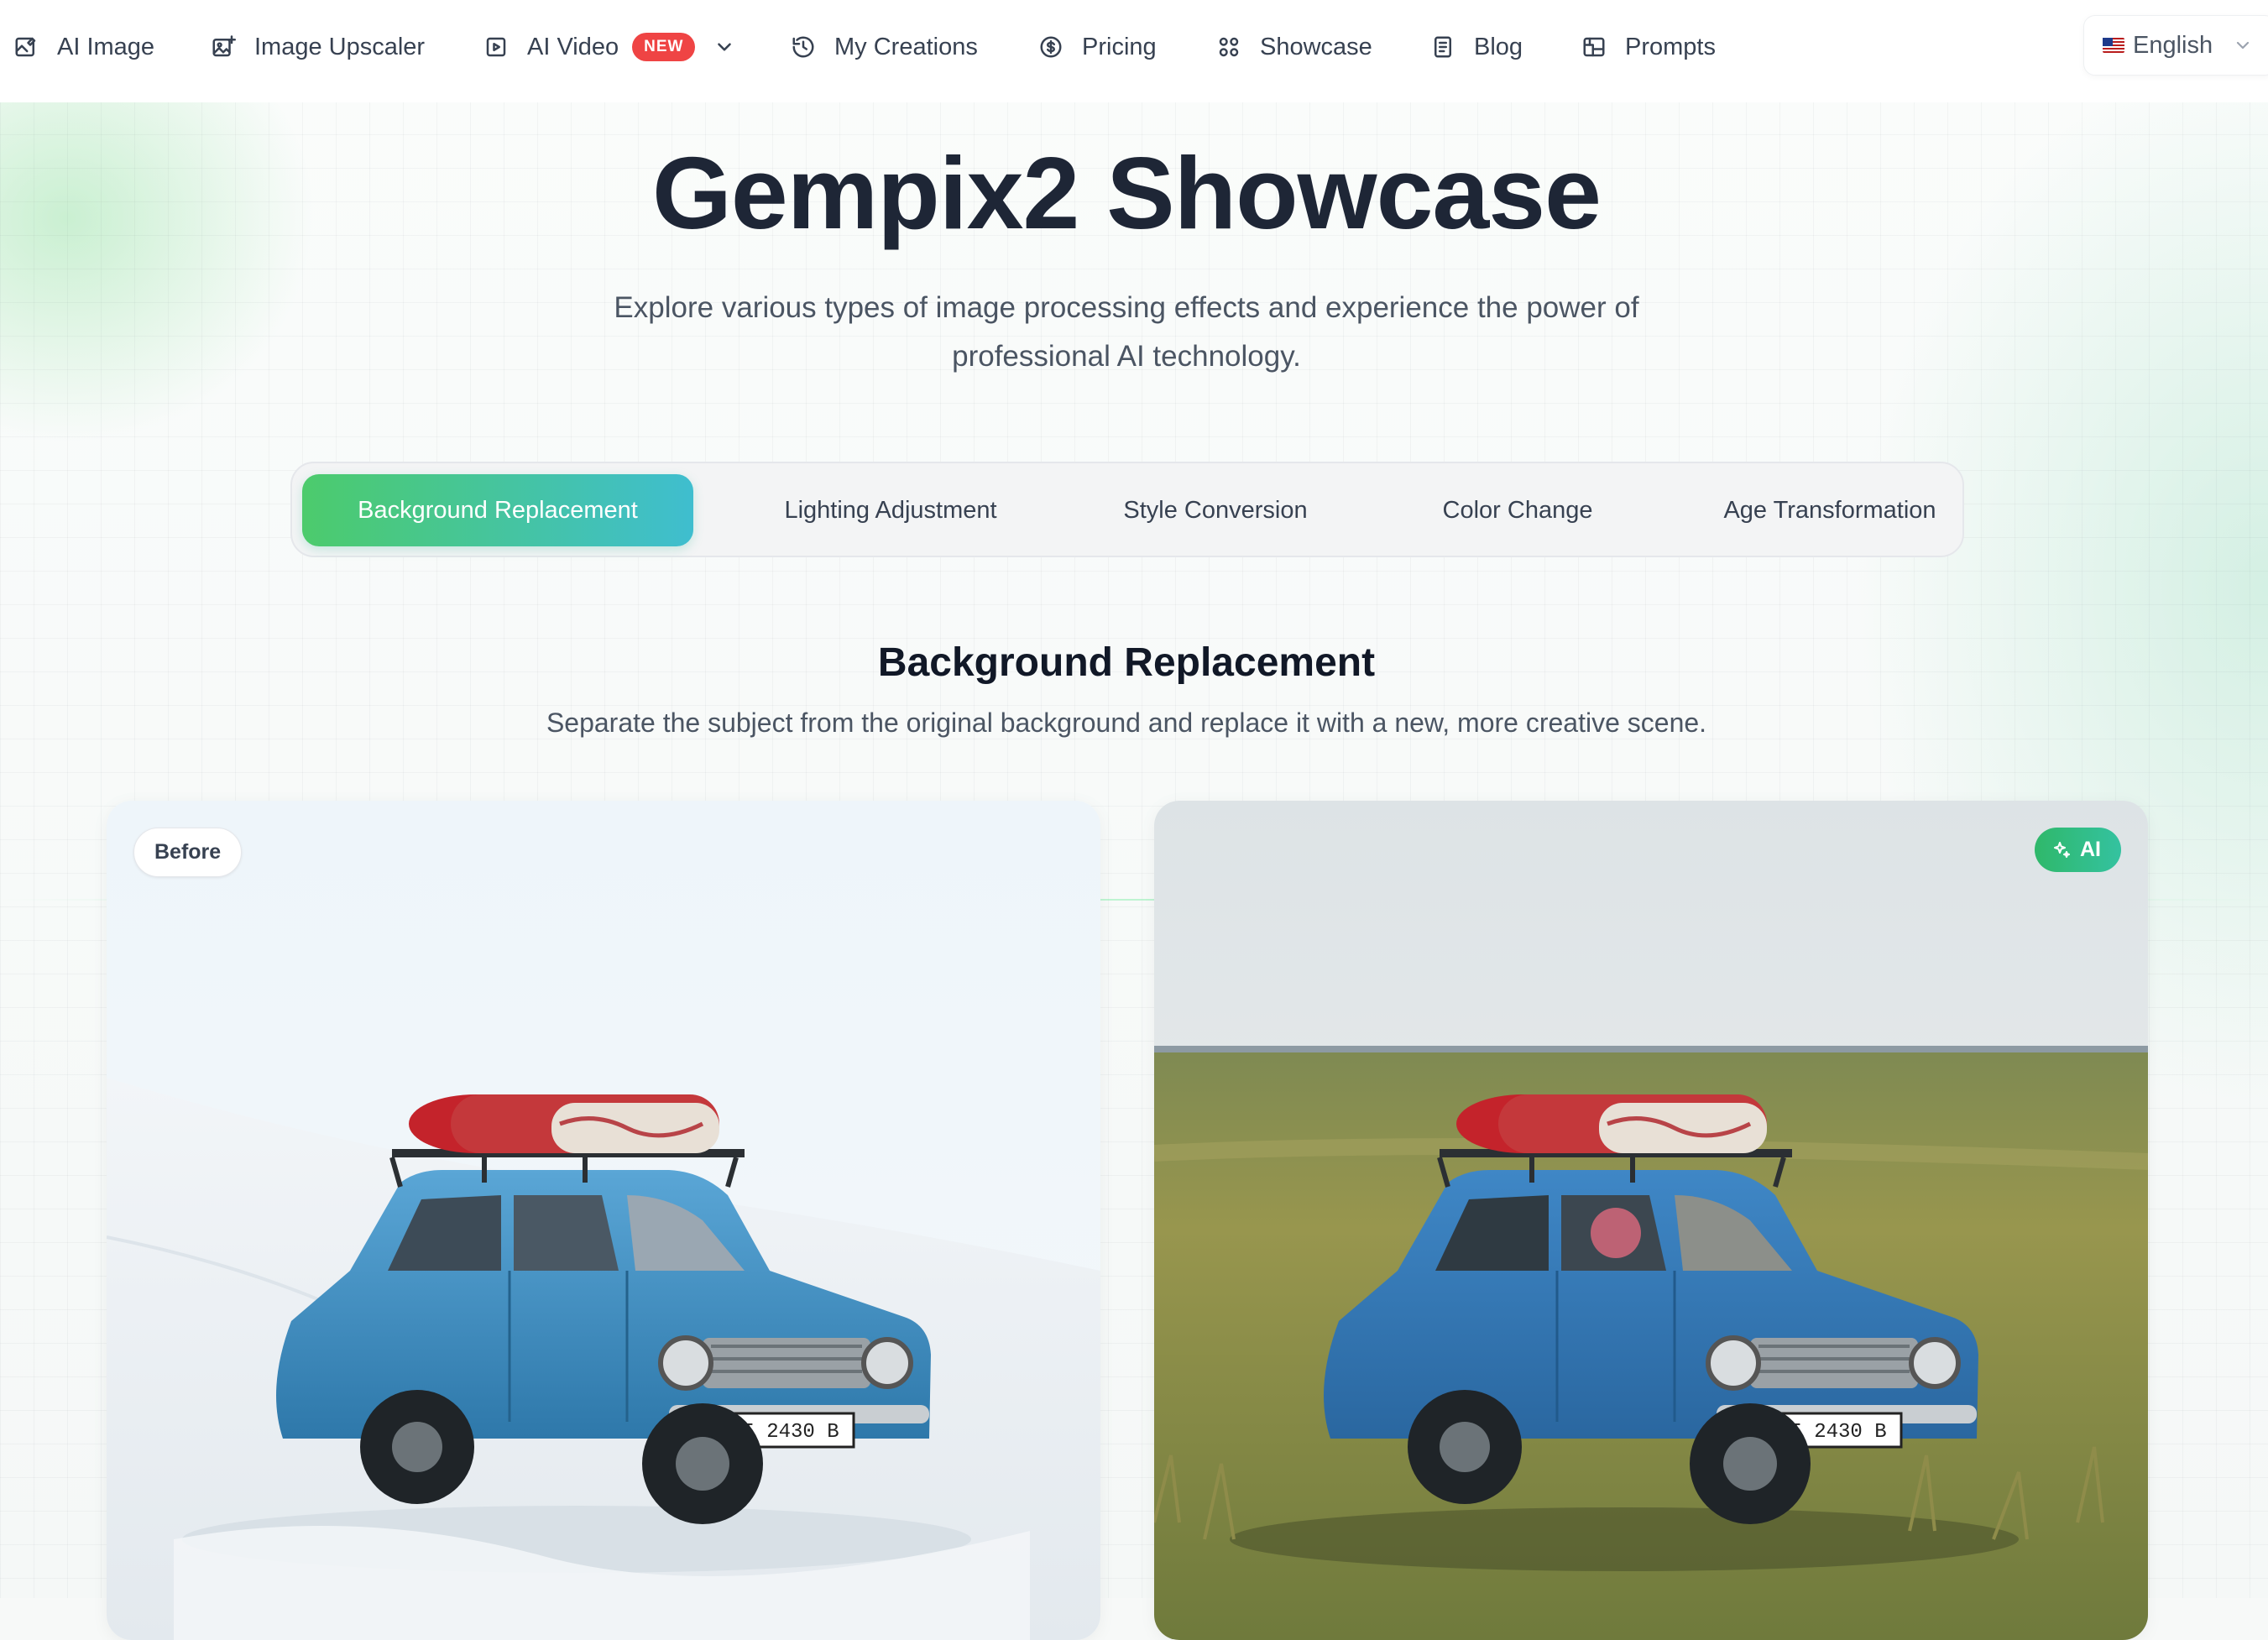 This screenshot has height=1640, width=2268. I want to click on nav-ai-video-label: AI Video, so click(573, 46).